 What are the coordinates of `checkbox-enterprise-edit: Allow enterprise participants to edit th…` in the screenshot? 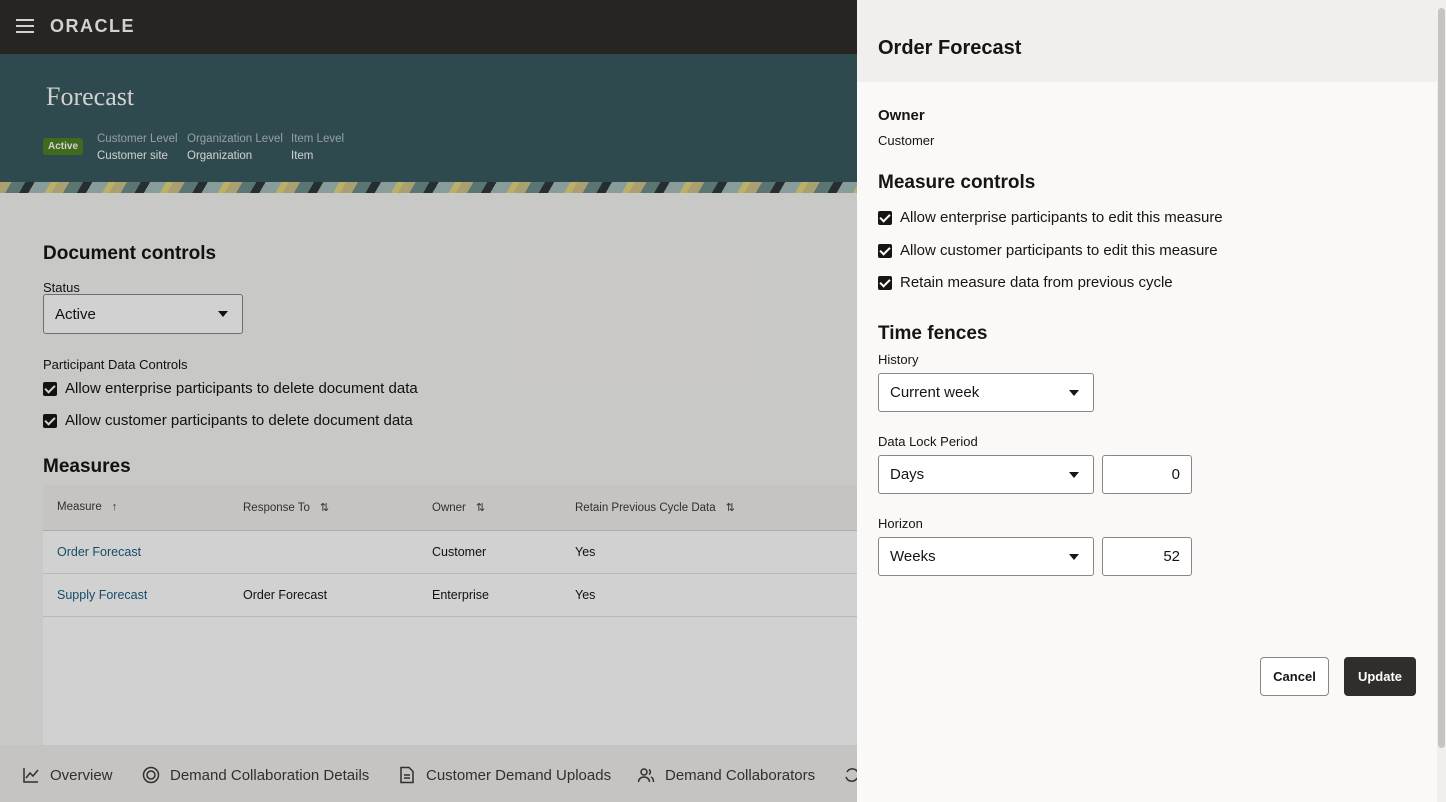 It's located at (1050, 217).